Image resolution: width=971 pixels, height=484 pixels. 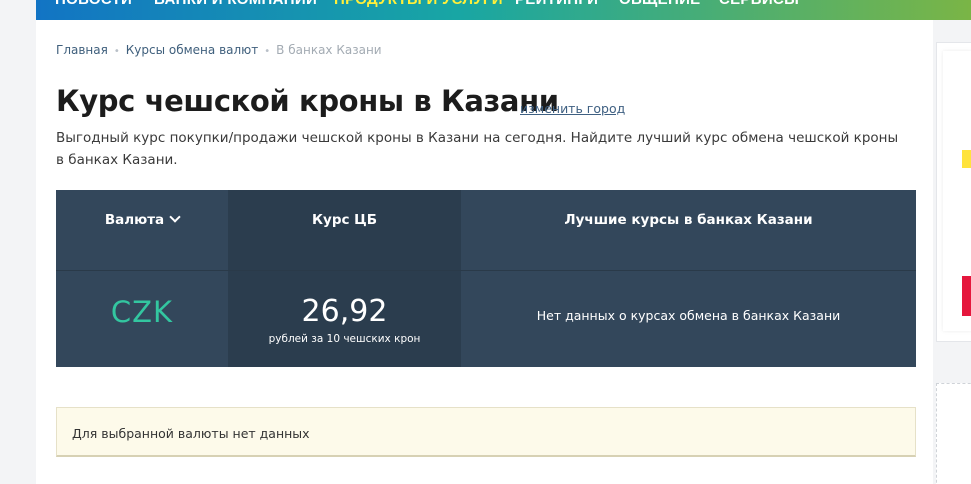 I want to click on currency-select-header: Валюта, so click(x=142, y=219).